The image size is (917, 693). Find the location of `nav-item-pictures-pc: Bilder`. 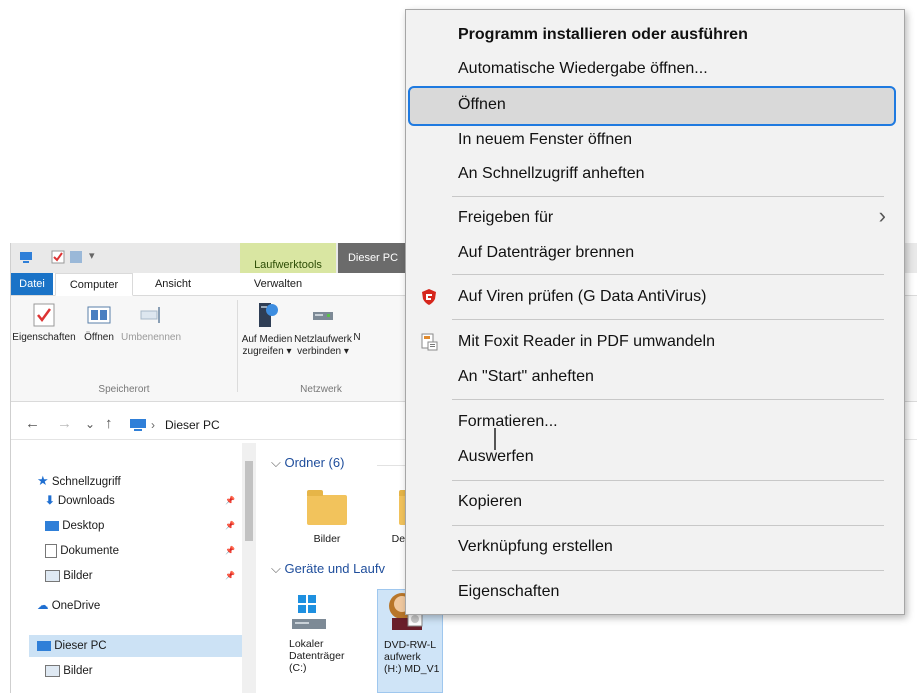

nav-item-pictures-pc: Bilder is located at coordinates (145, 671).